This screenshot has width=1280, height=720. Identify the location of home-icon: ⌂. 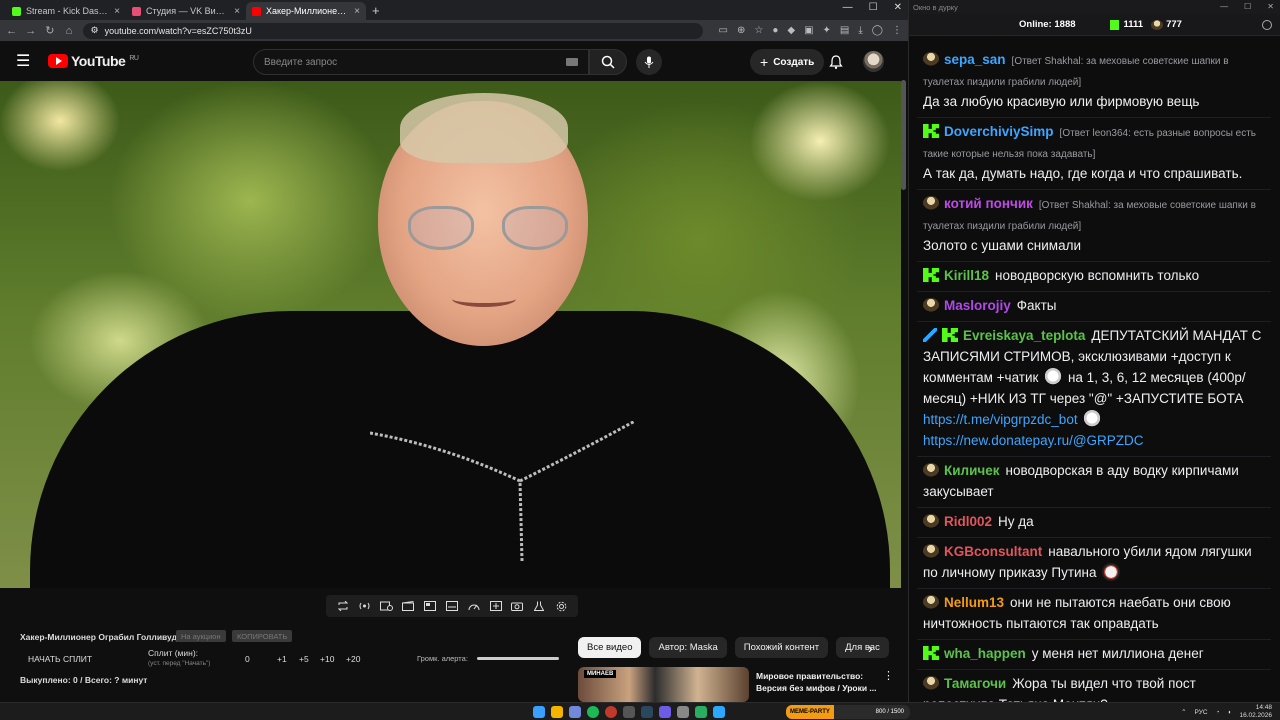
(68, 31).